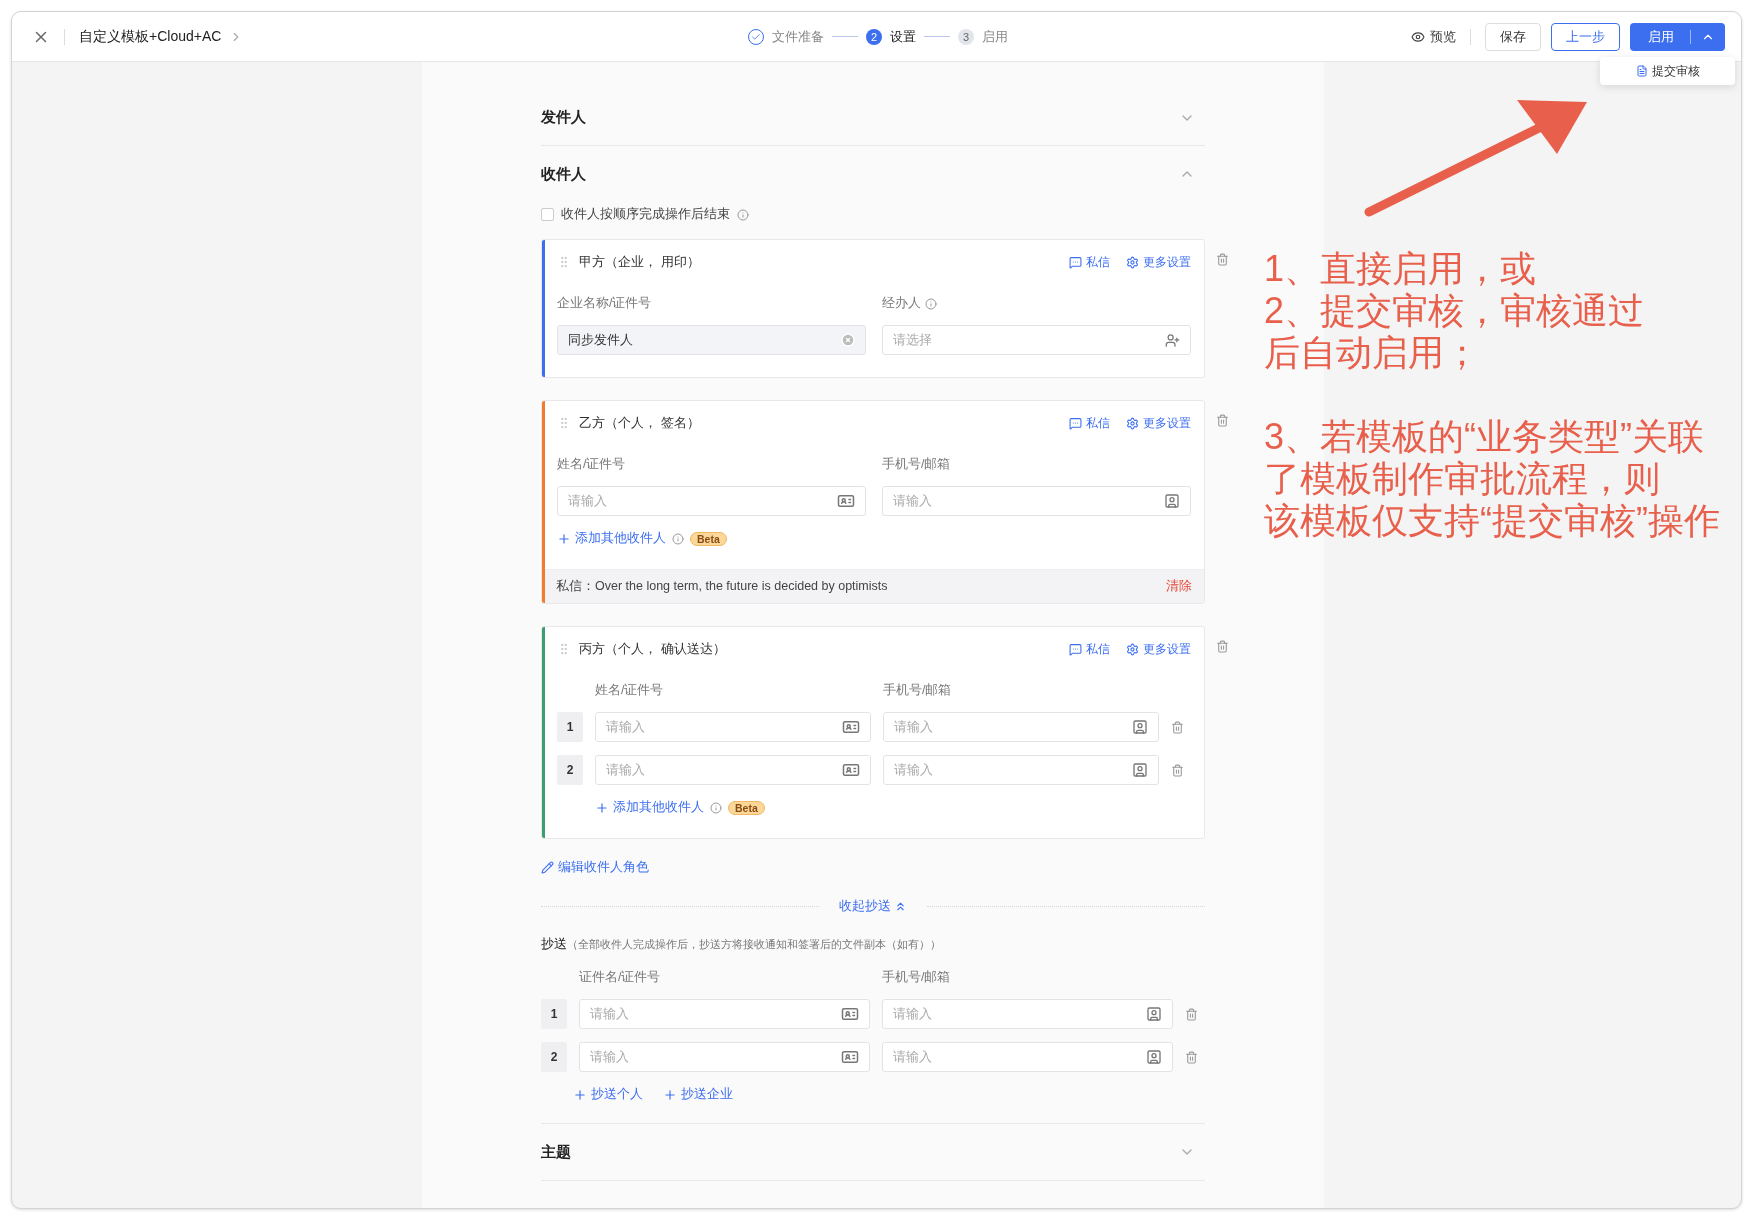 The image size is (1754, 1228). Describe the element at coordinates (150, 36) in the screenshot. I see `template-title: 自定义模板+Cloud+AC` at that location.